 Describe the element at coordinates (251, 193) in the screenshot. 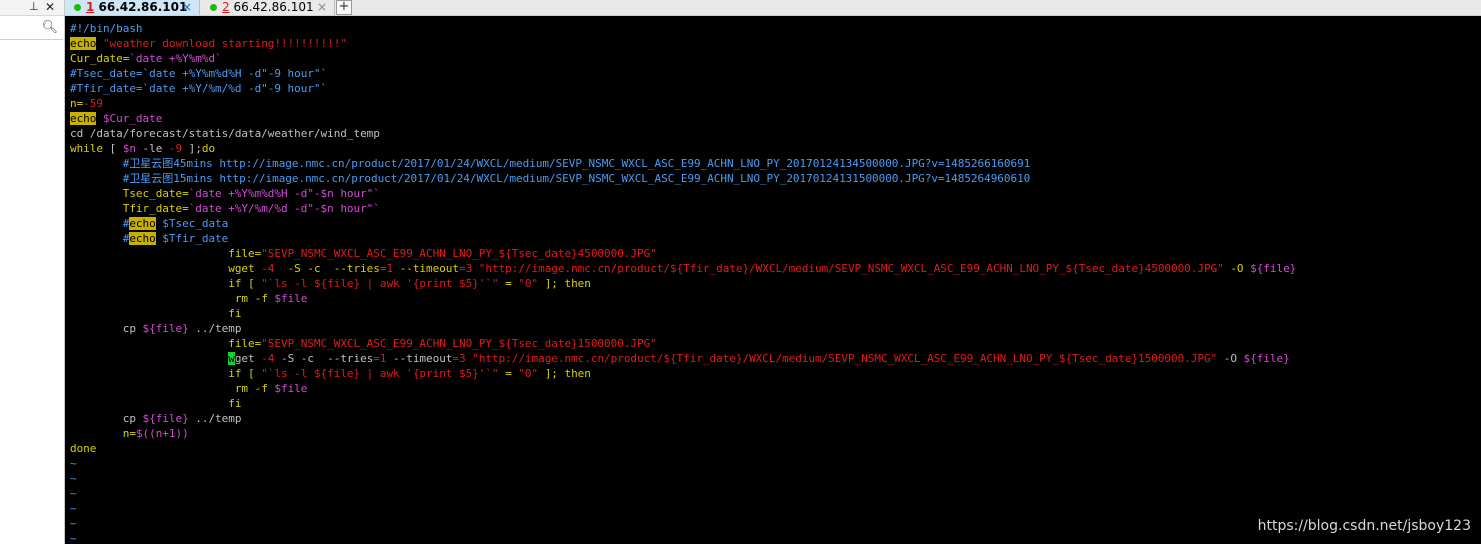

I see `code-line: Tsec_date=`date +%Y%m%d%H -d"-$n hour"`` at that location.